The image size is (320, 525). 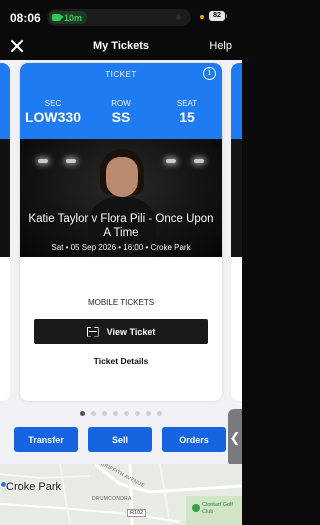 What do you see at coordinates (53, 103) in the screenshot?
I see `sec-label: SEC` at bounding box center [53, 103].